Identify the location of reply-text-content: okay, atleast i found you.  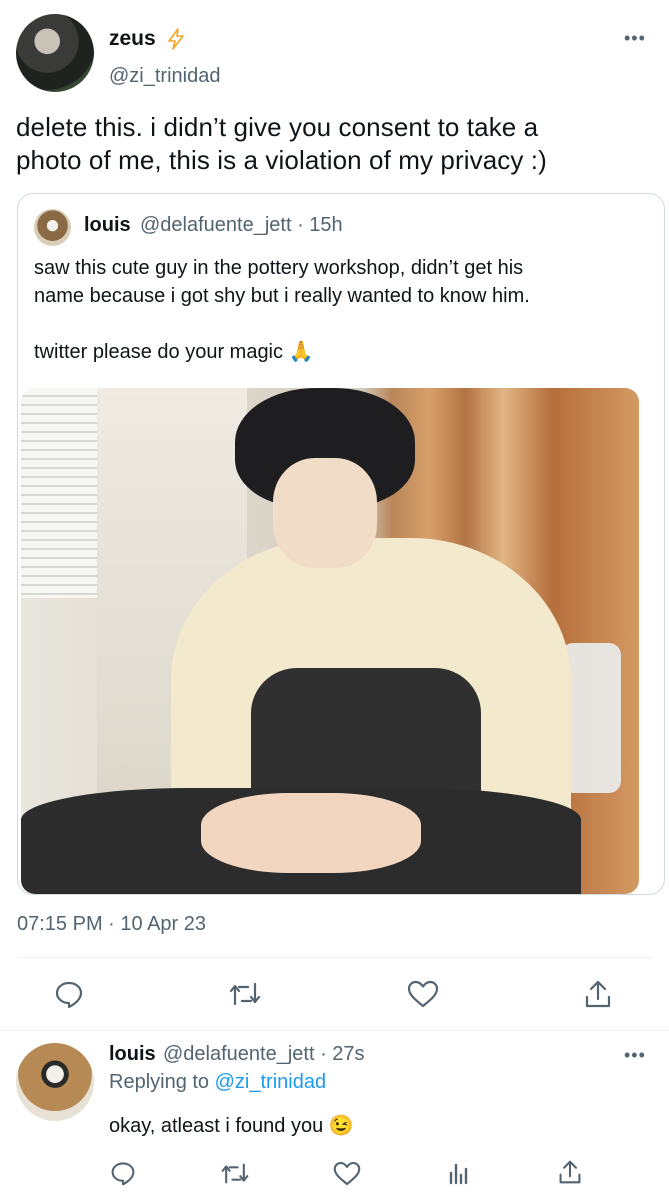
(216, 1126).